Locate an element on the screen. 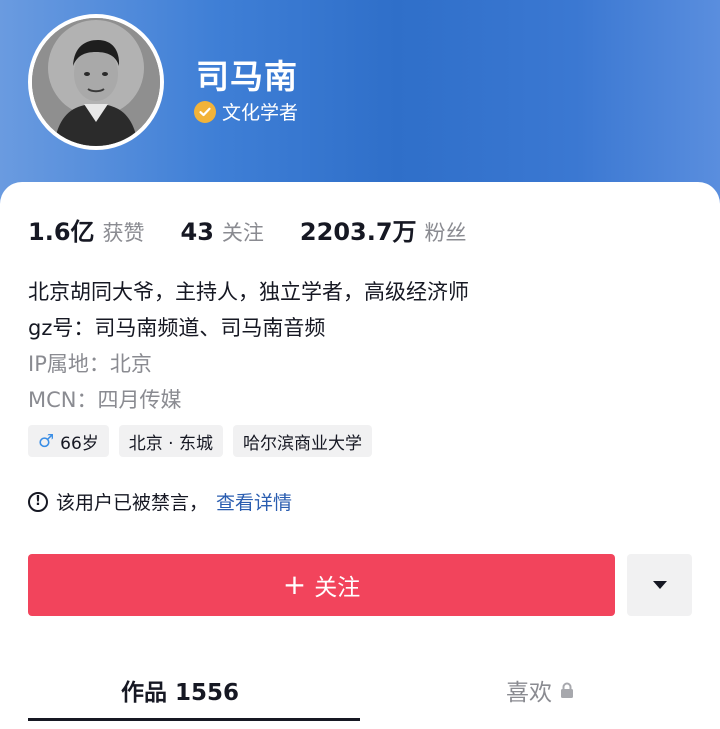  tag-location: 北京 · 东城 is located at coordinates (170, 441).